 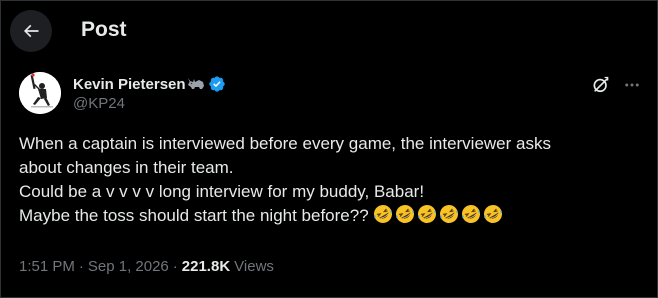 What do you see at coordinates (126, 167) in the screenshot?
I see `tweet-line: about changes in their team.` at bounding box center [126, 167].